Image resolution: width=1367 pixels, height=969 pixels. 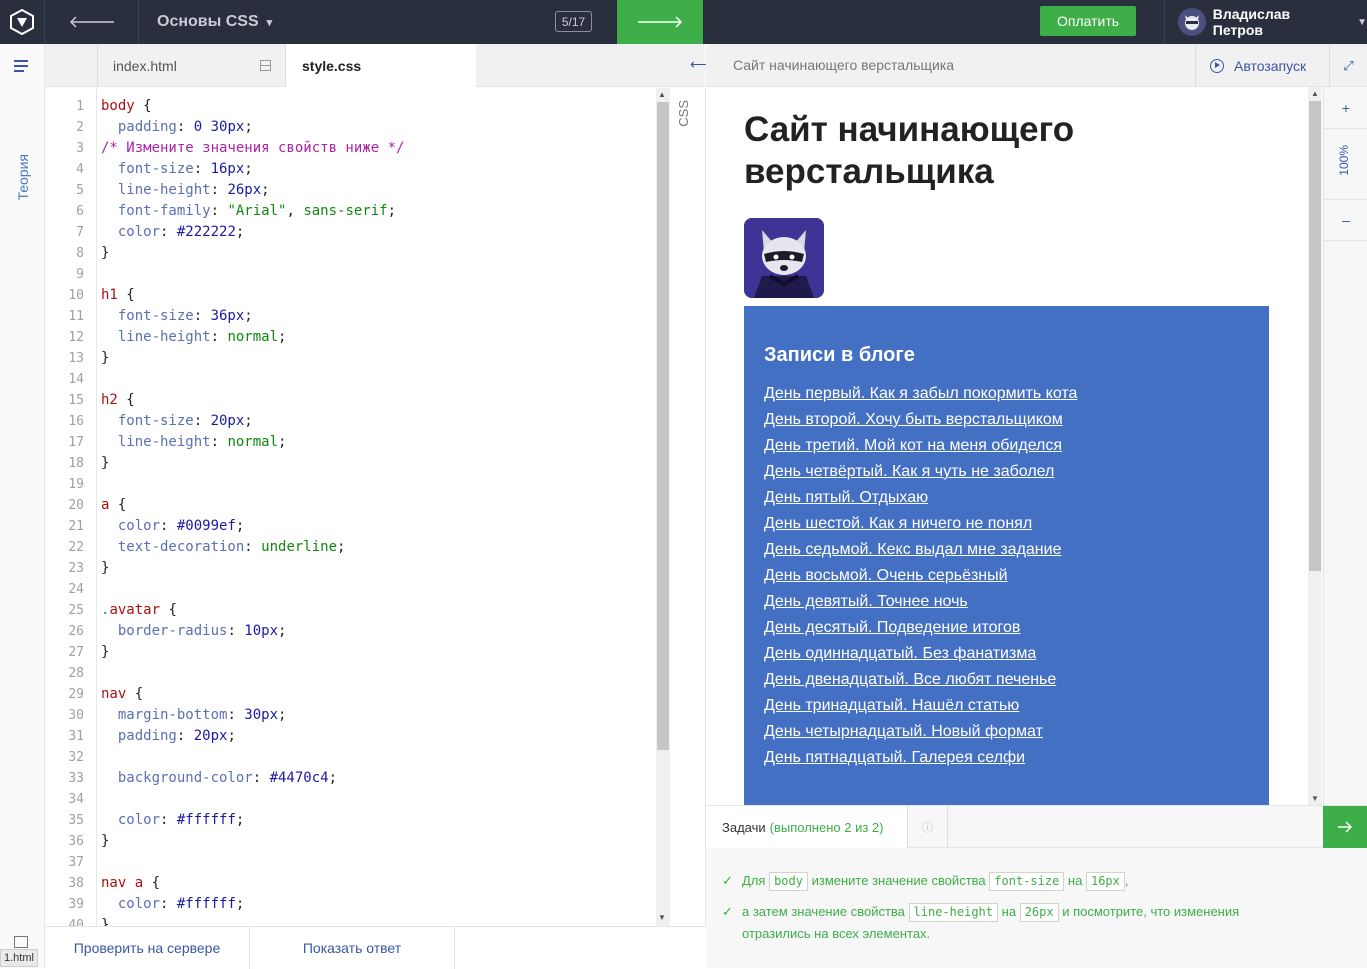 What do you see at coordinates (80, 127) in the screenshot?
I see `line-number: 2` at bounding box center [80, 127].